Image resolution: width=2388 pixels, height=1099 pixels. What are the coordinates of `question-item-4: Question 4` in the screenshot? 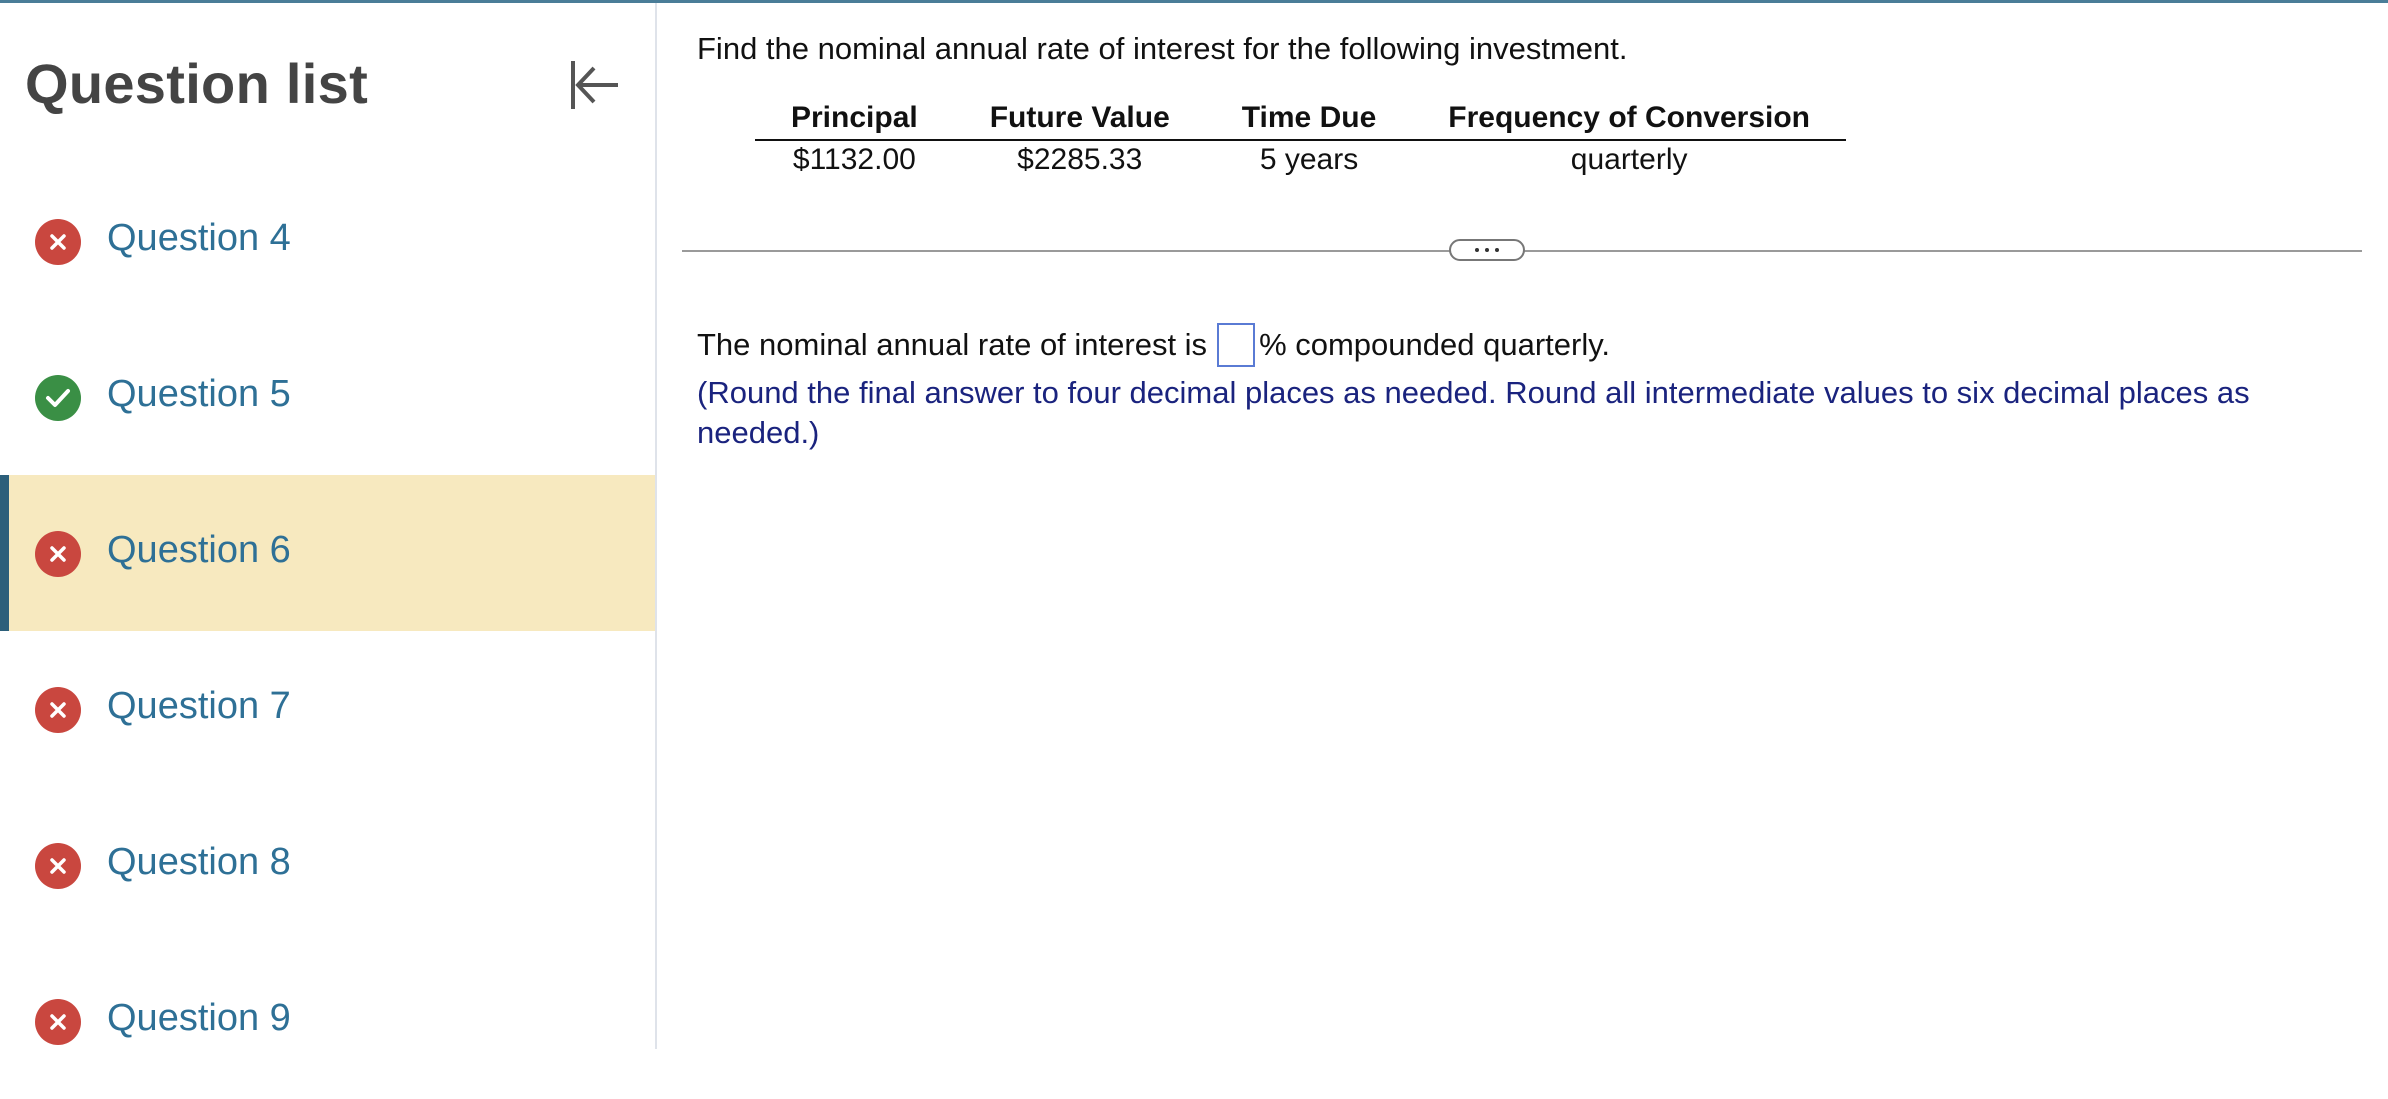 It's located at (327, 241).